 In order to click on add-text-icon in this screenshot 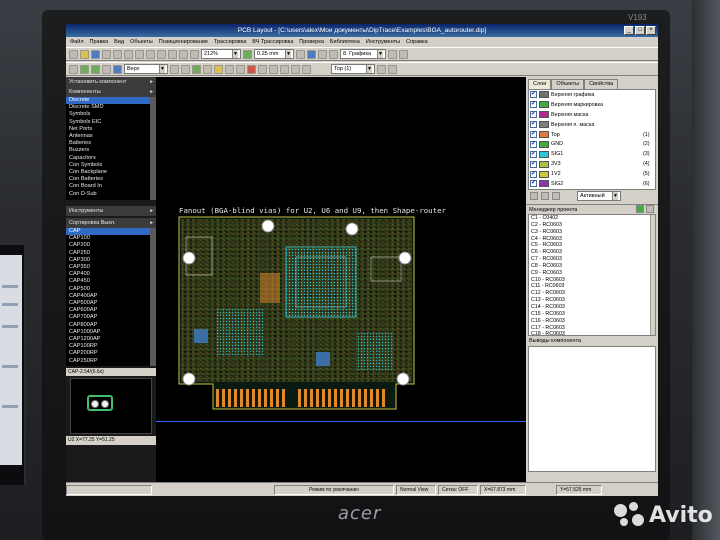, I will do `click(106, 69)`.